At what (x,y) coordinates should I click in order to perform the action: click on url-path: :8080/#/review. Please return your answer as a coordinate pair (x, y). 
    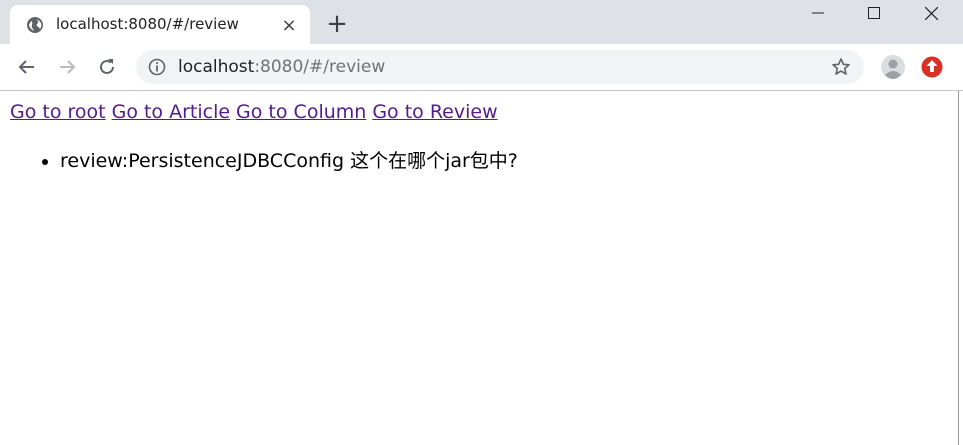
    Looking at the image, I should click on (320, 67).